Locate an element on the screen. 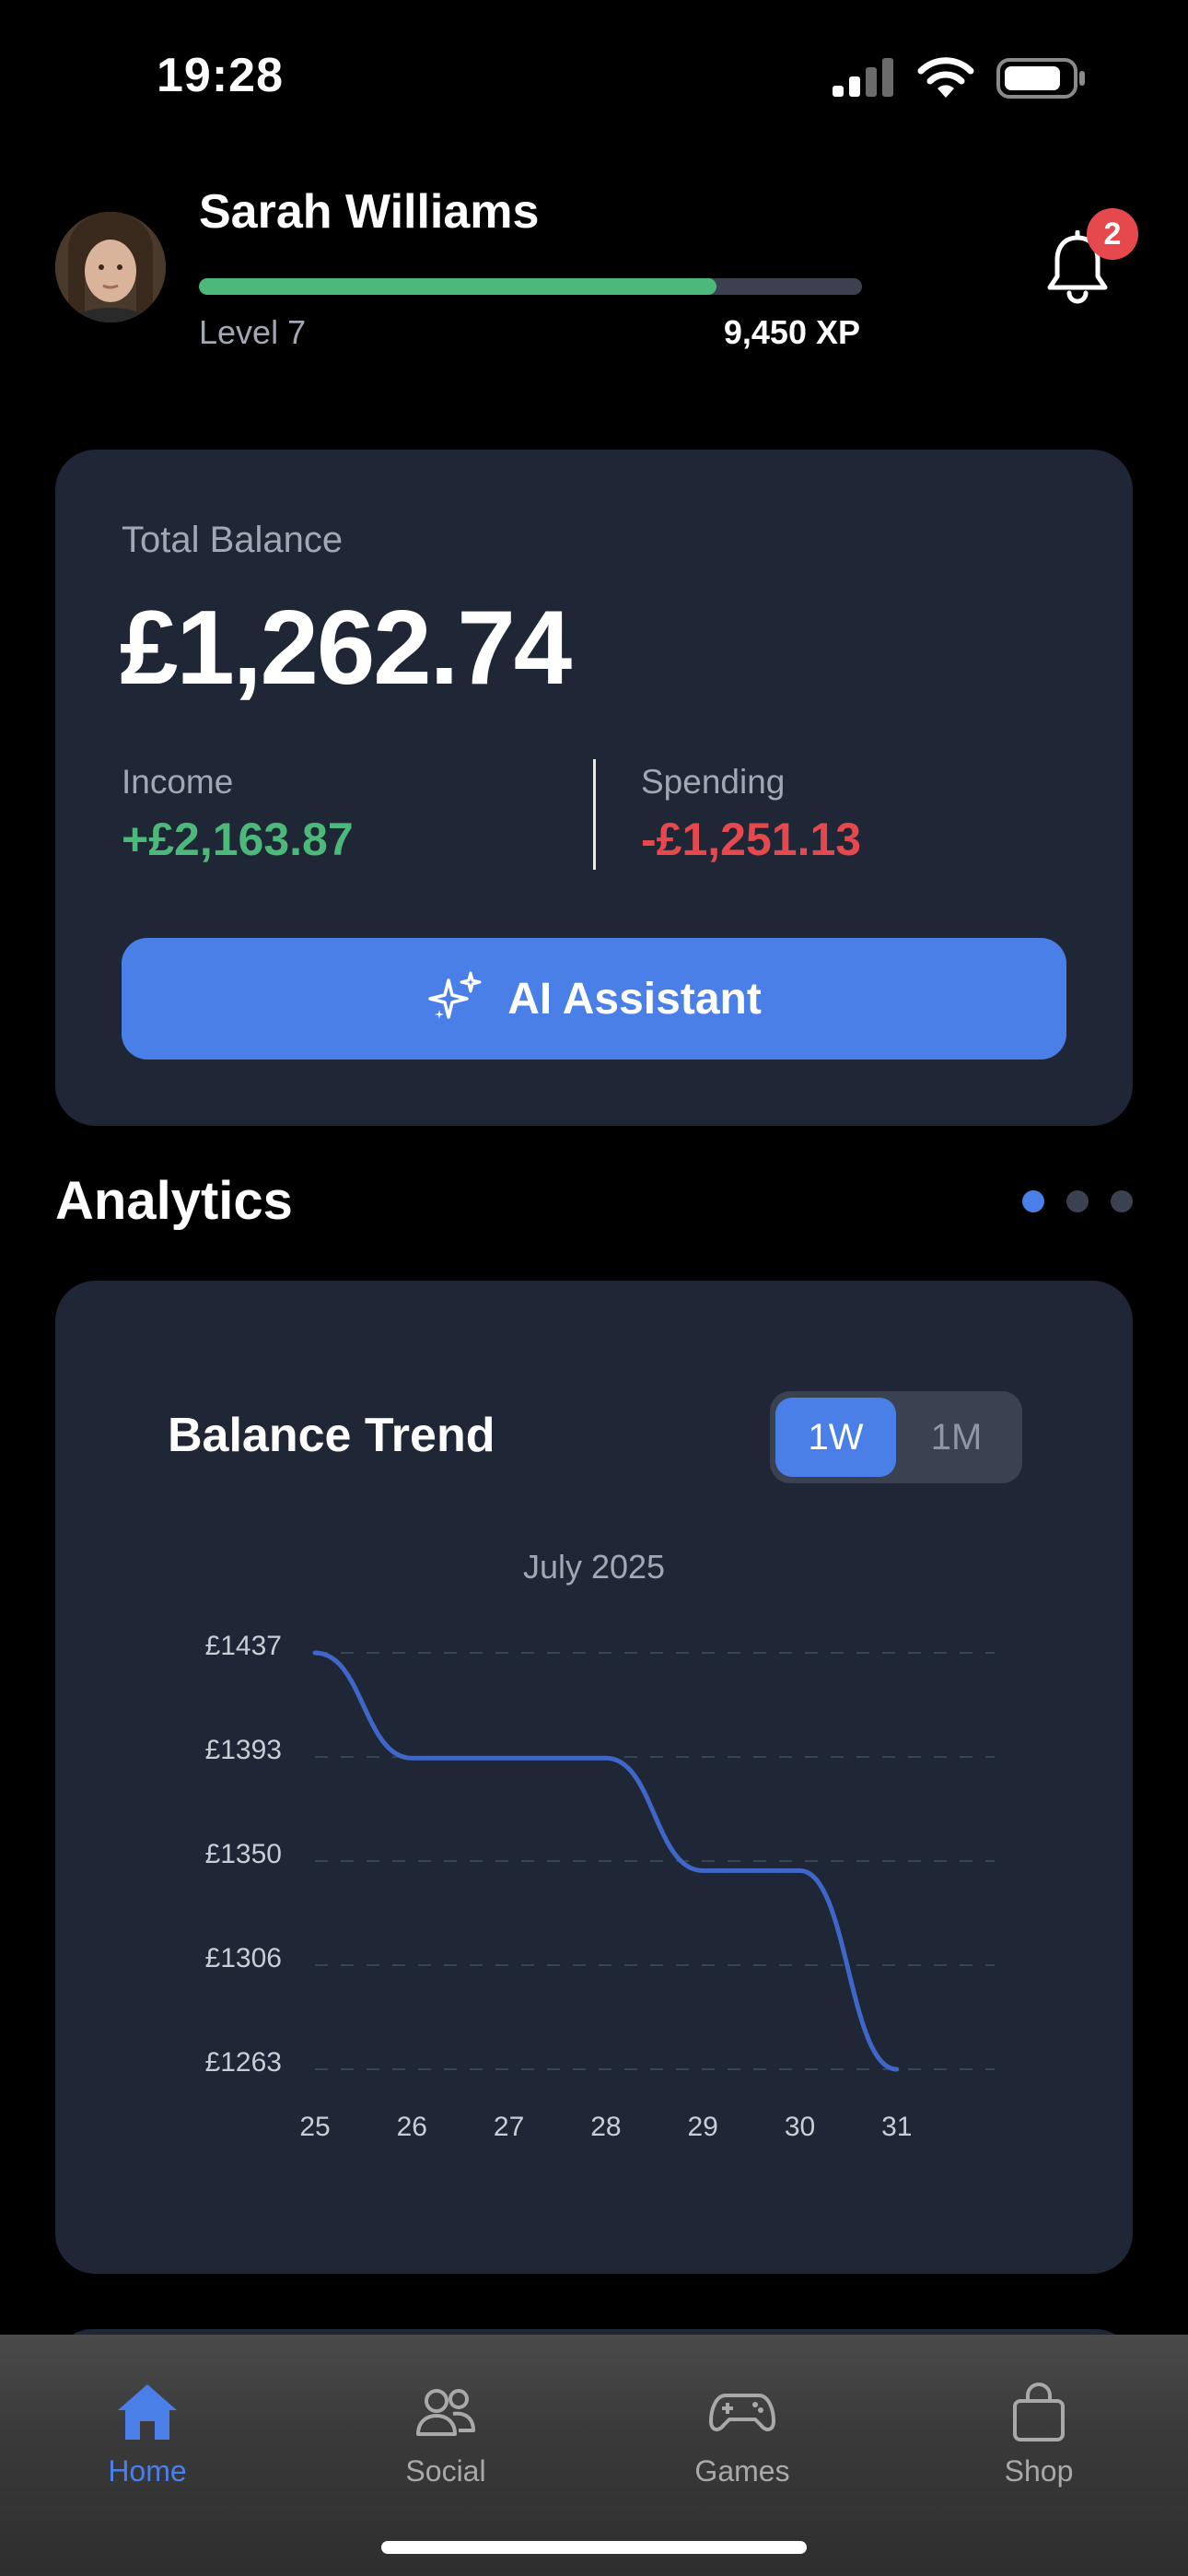 The height and width of the screenshot is (2576, 1188). home-indicator is located at coordinates (594, 2547).